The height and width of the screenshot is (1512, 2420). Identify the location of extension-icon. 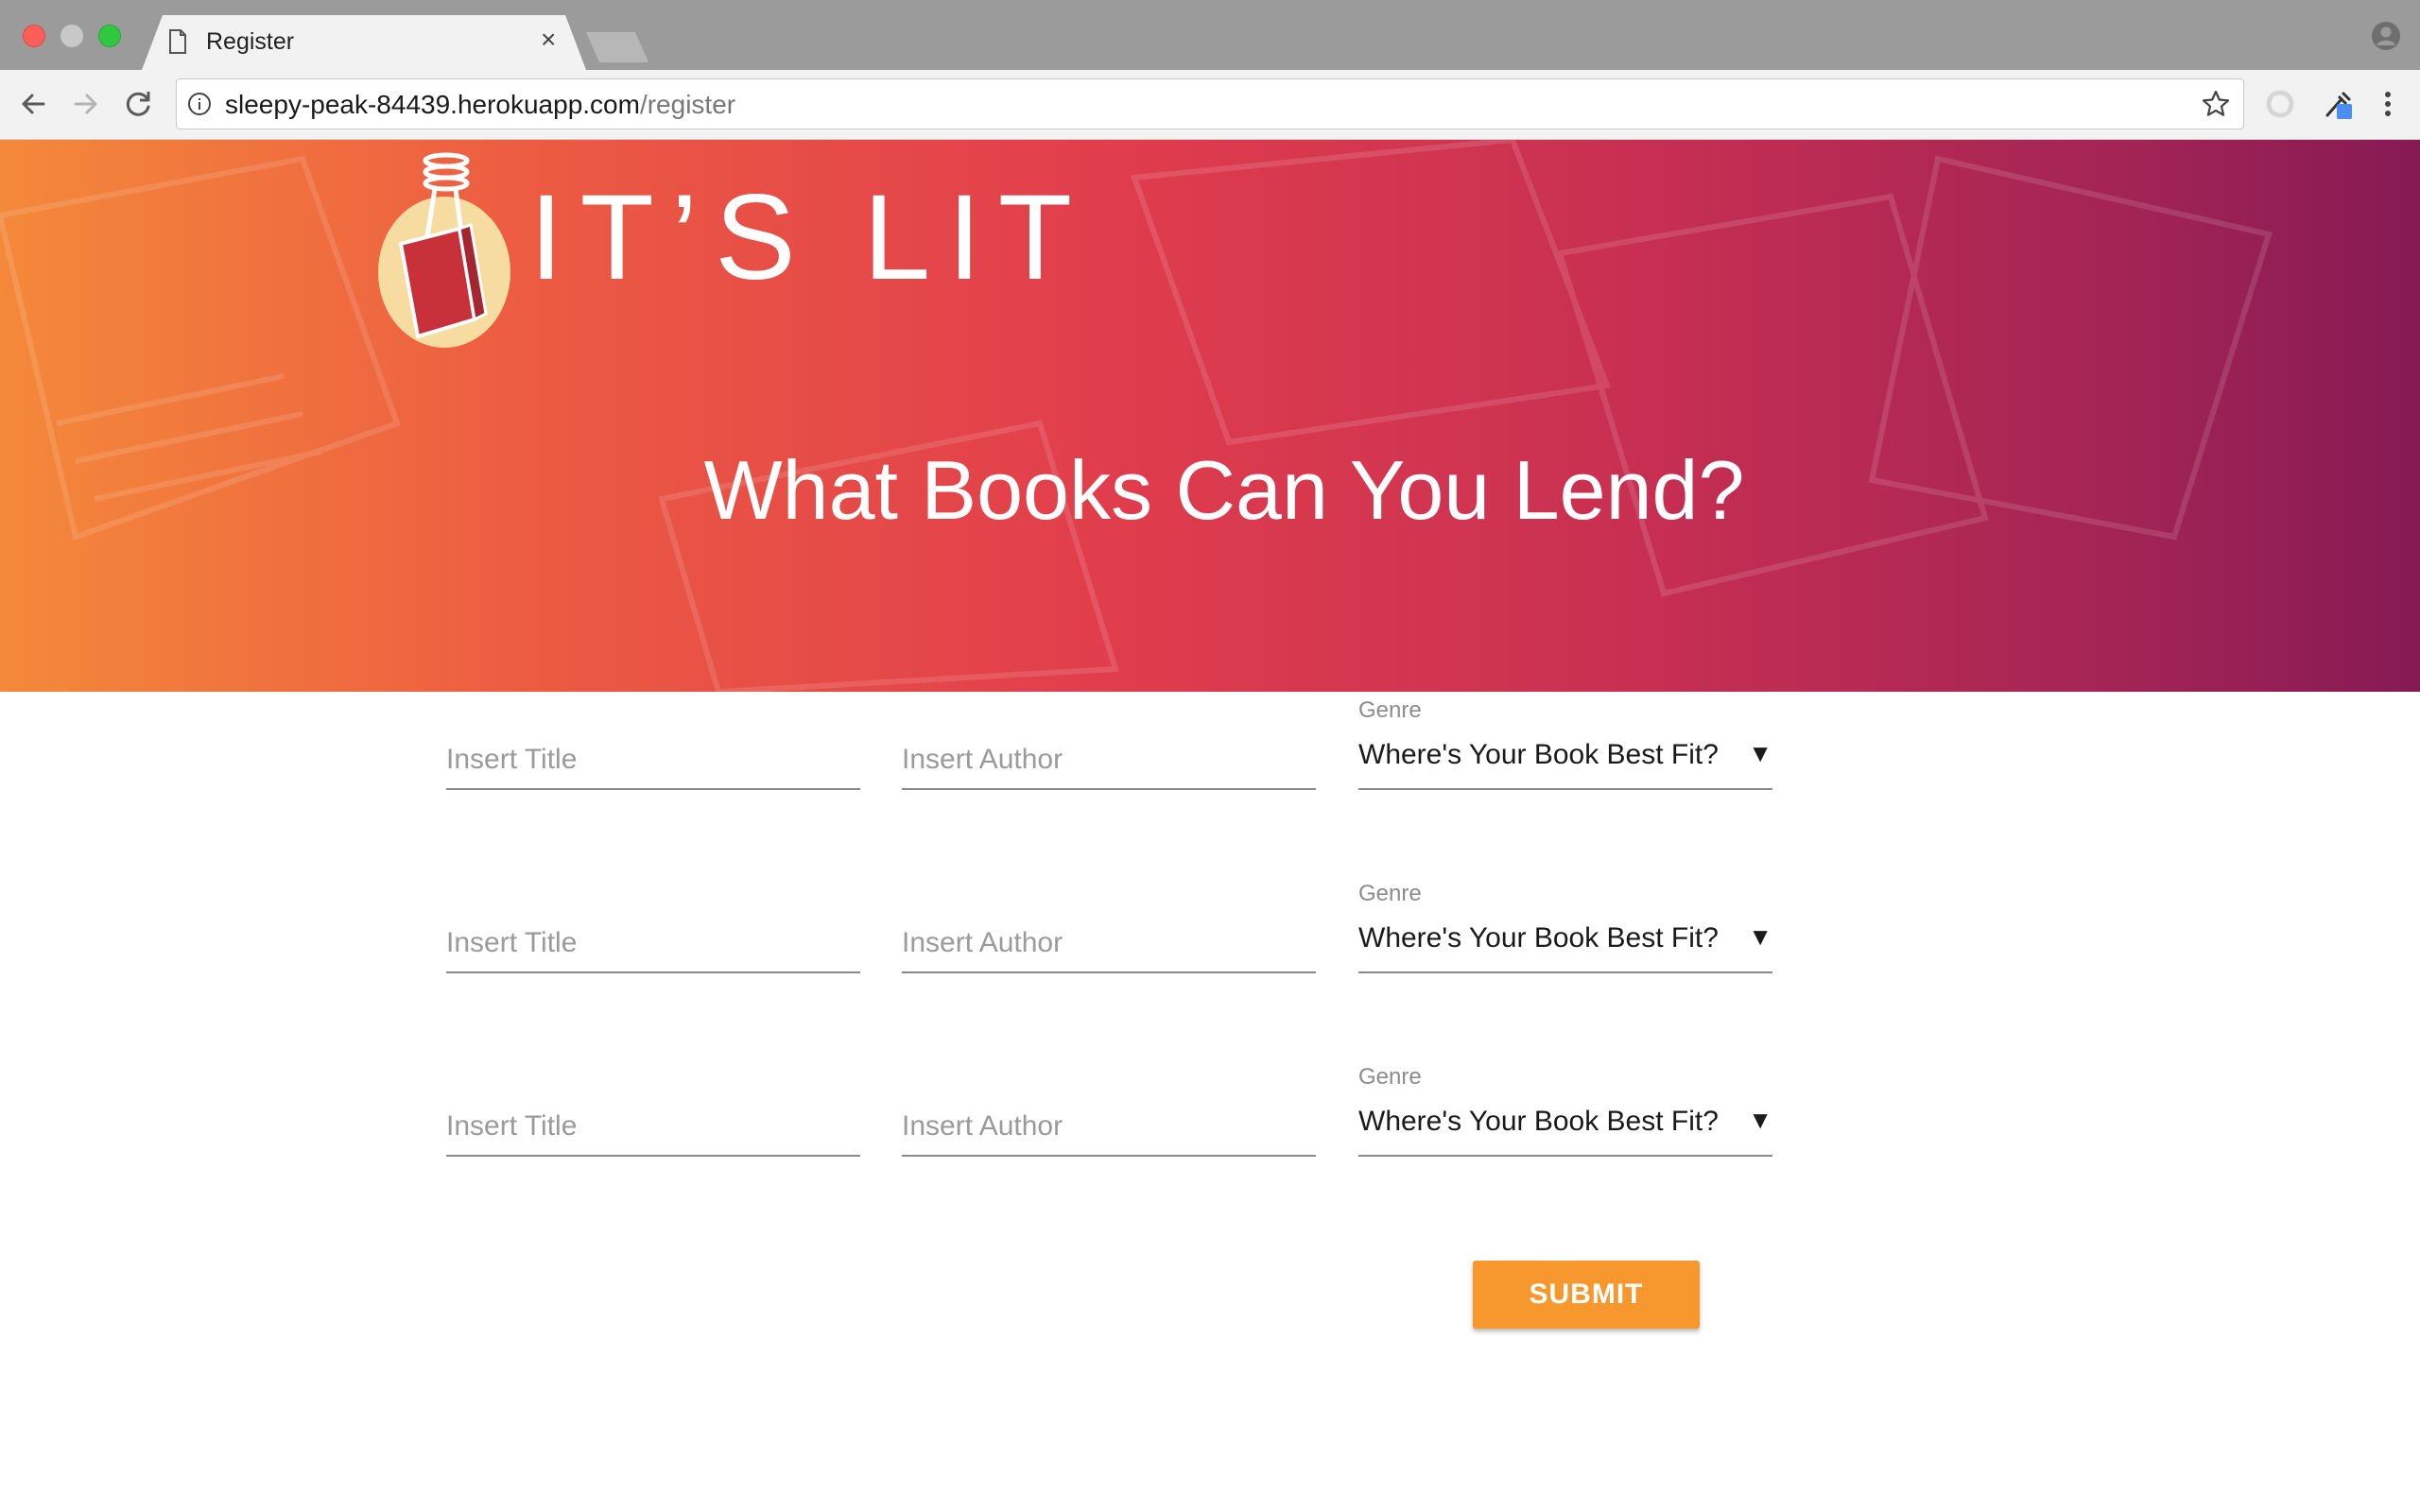
(2280, 104).